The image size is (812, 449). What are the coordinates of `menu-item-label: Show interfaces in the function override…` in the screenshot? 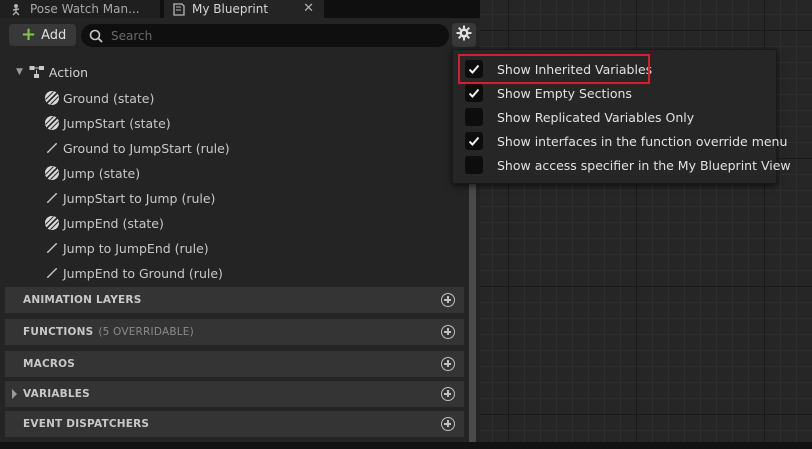 It's located at (642, 141).